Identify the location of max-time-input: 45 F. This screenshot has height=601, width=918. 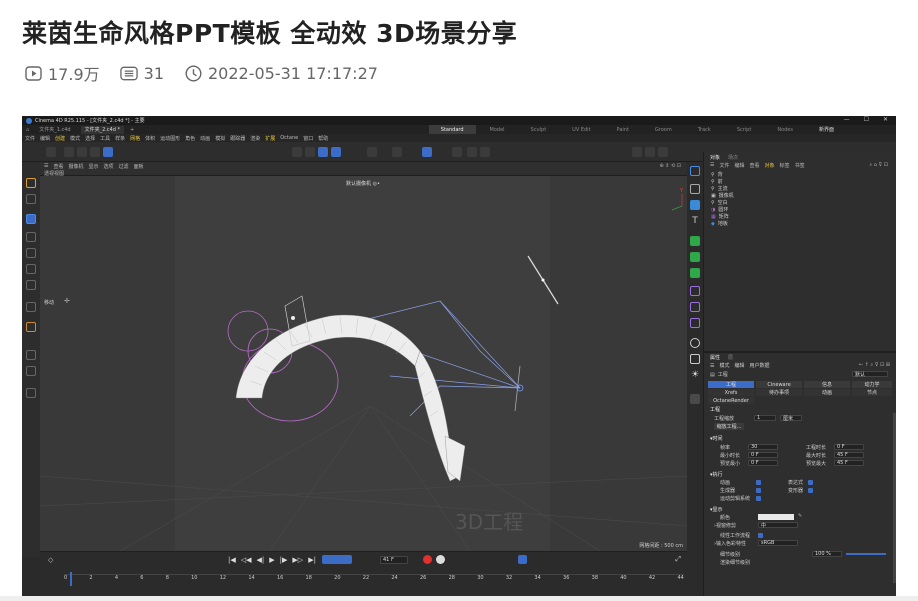
(849, 455).